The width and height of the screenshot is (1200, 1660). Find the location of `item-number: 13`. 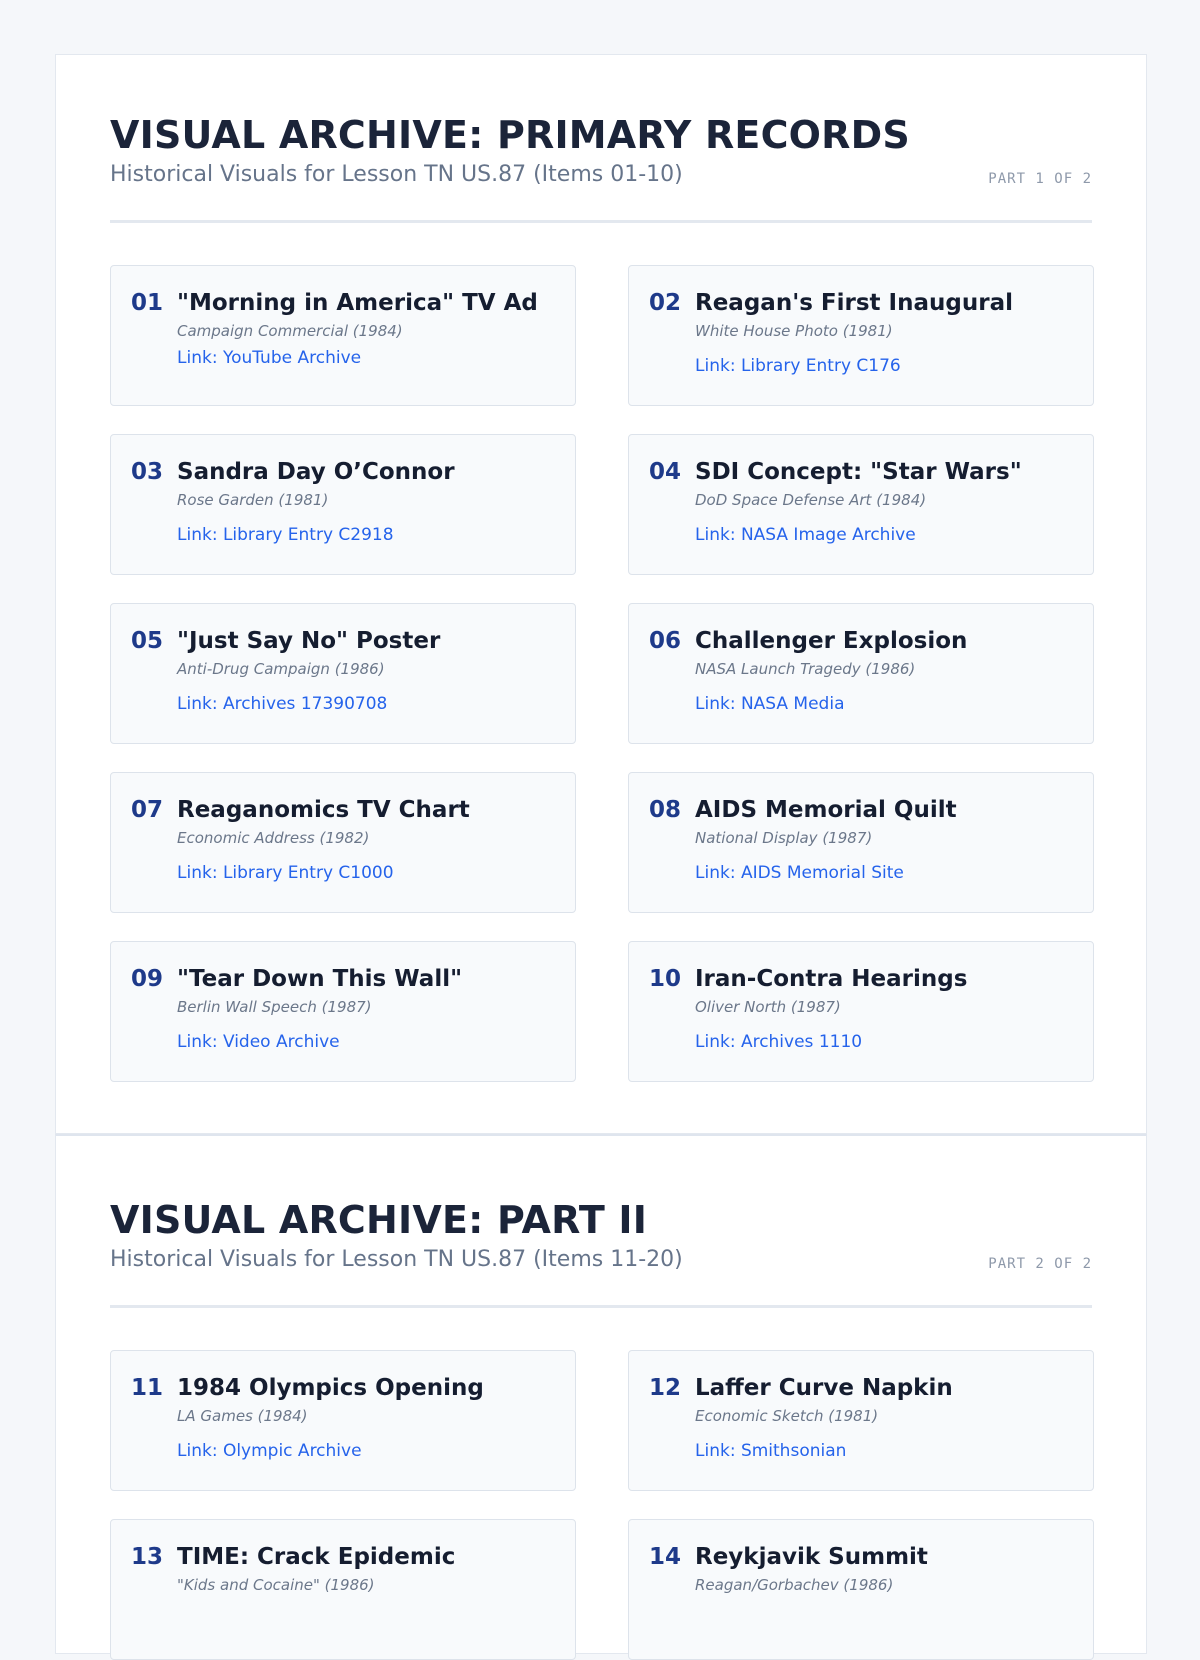

item-number: 13 is located at coordinates (147, 1557).